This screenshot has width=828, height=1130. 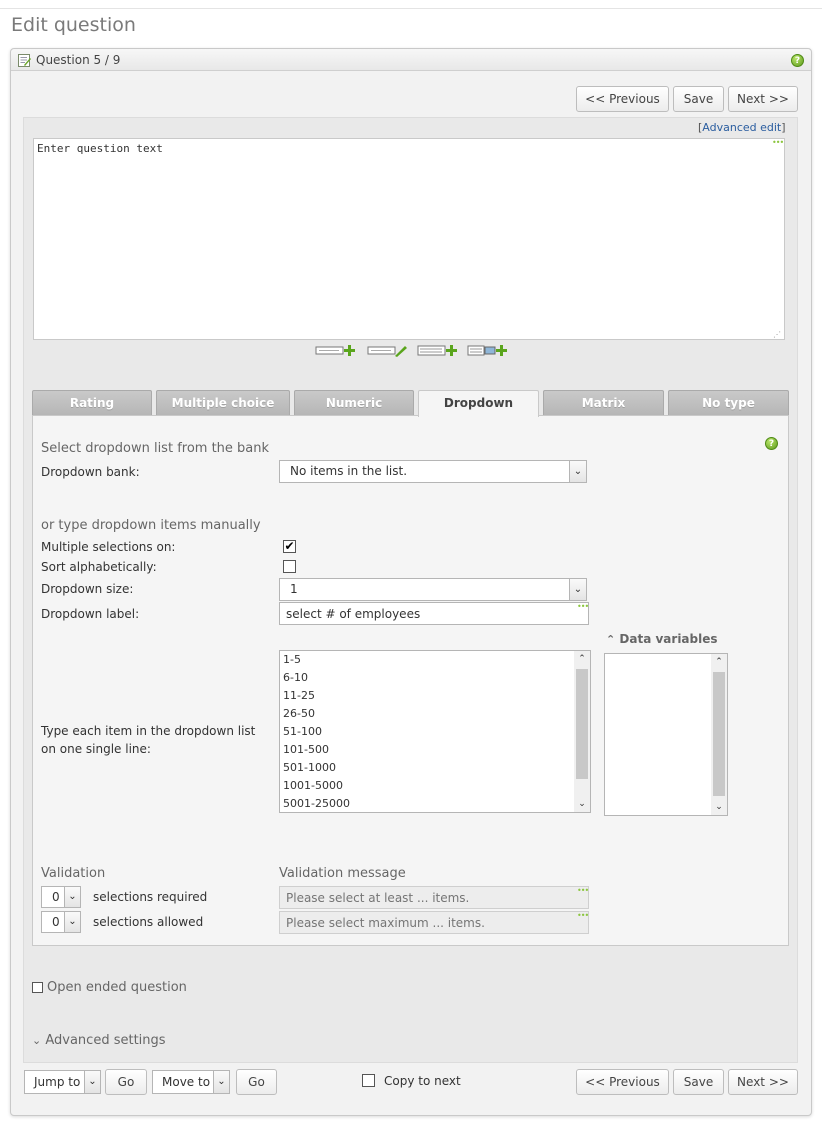 I want to click on list-item: 26-50, so click(x=299, y=713).